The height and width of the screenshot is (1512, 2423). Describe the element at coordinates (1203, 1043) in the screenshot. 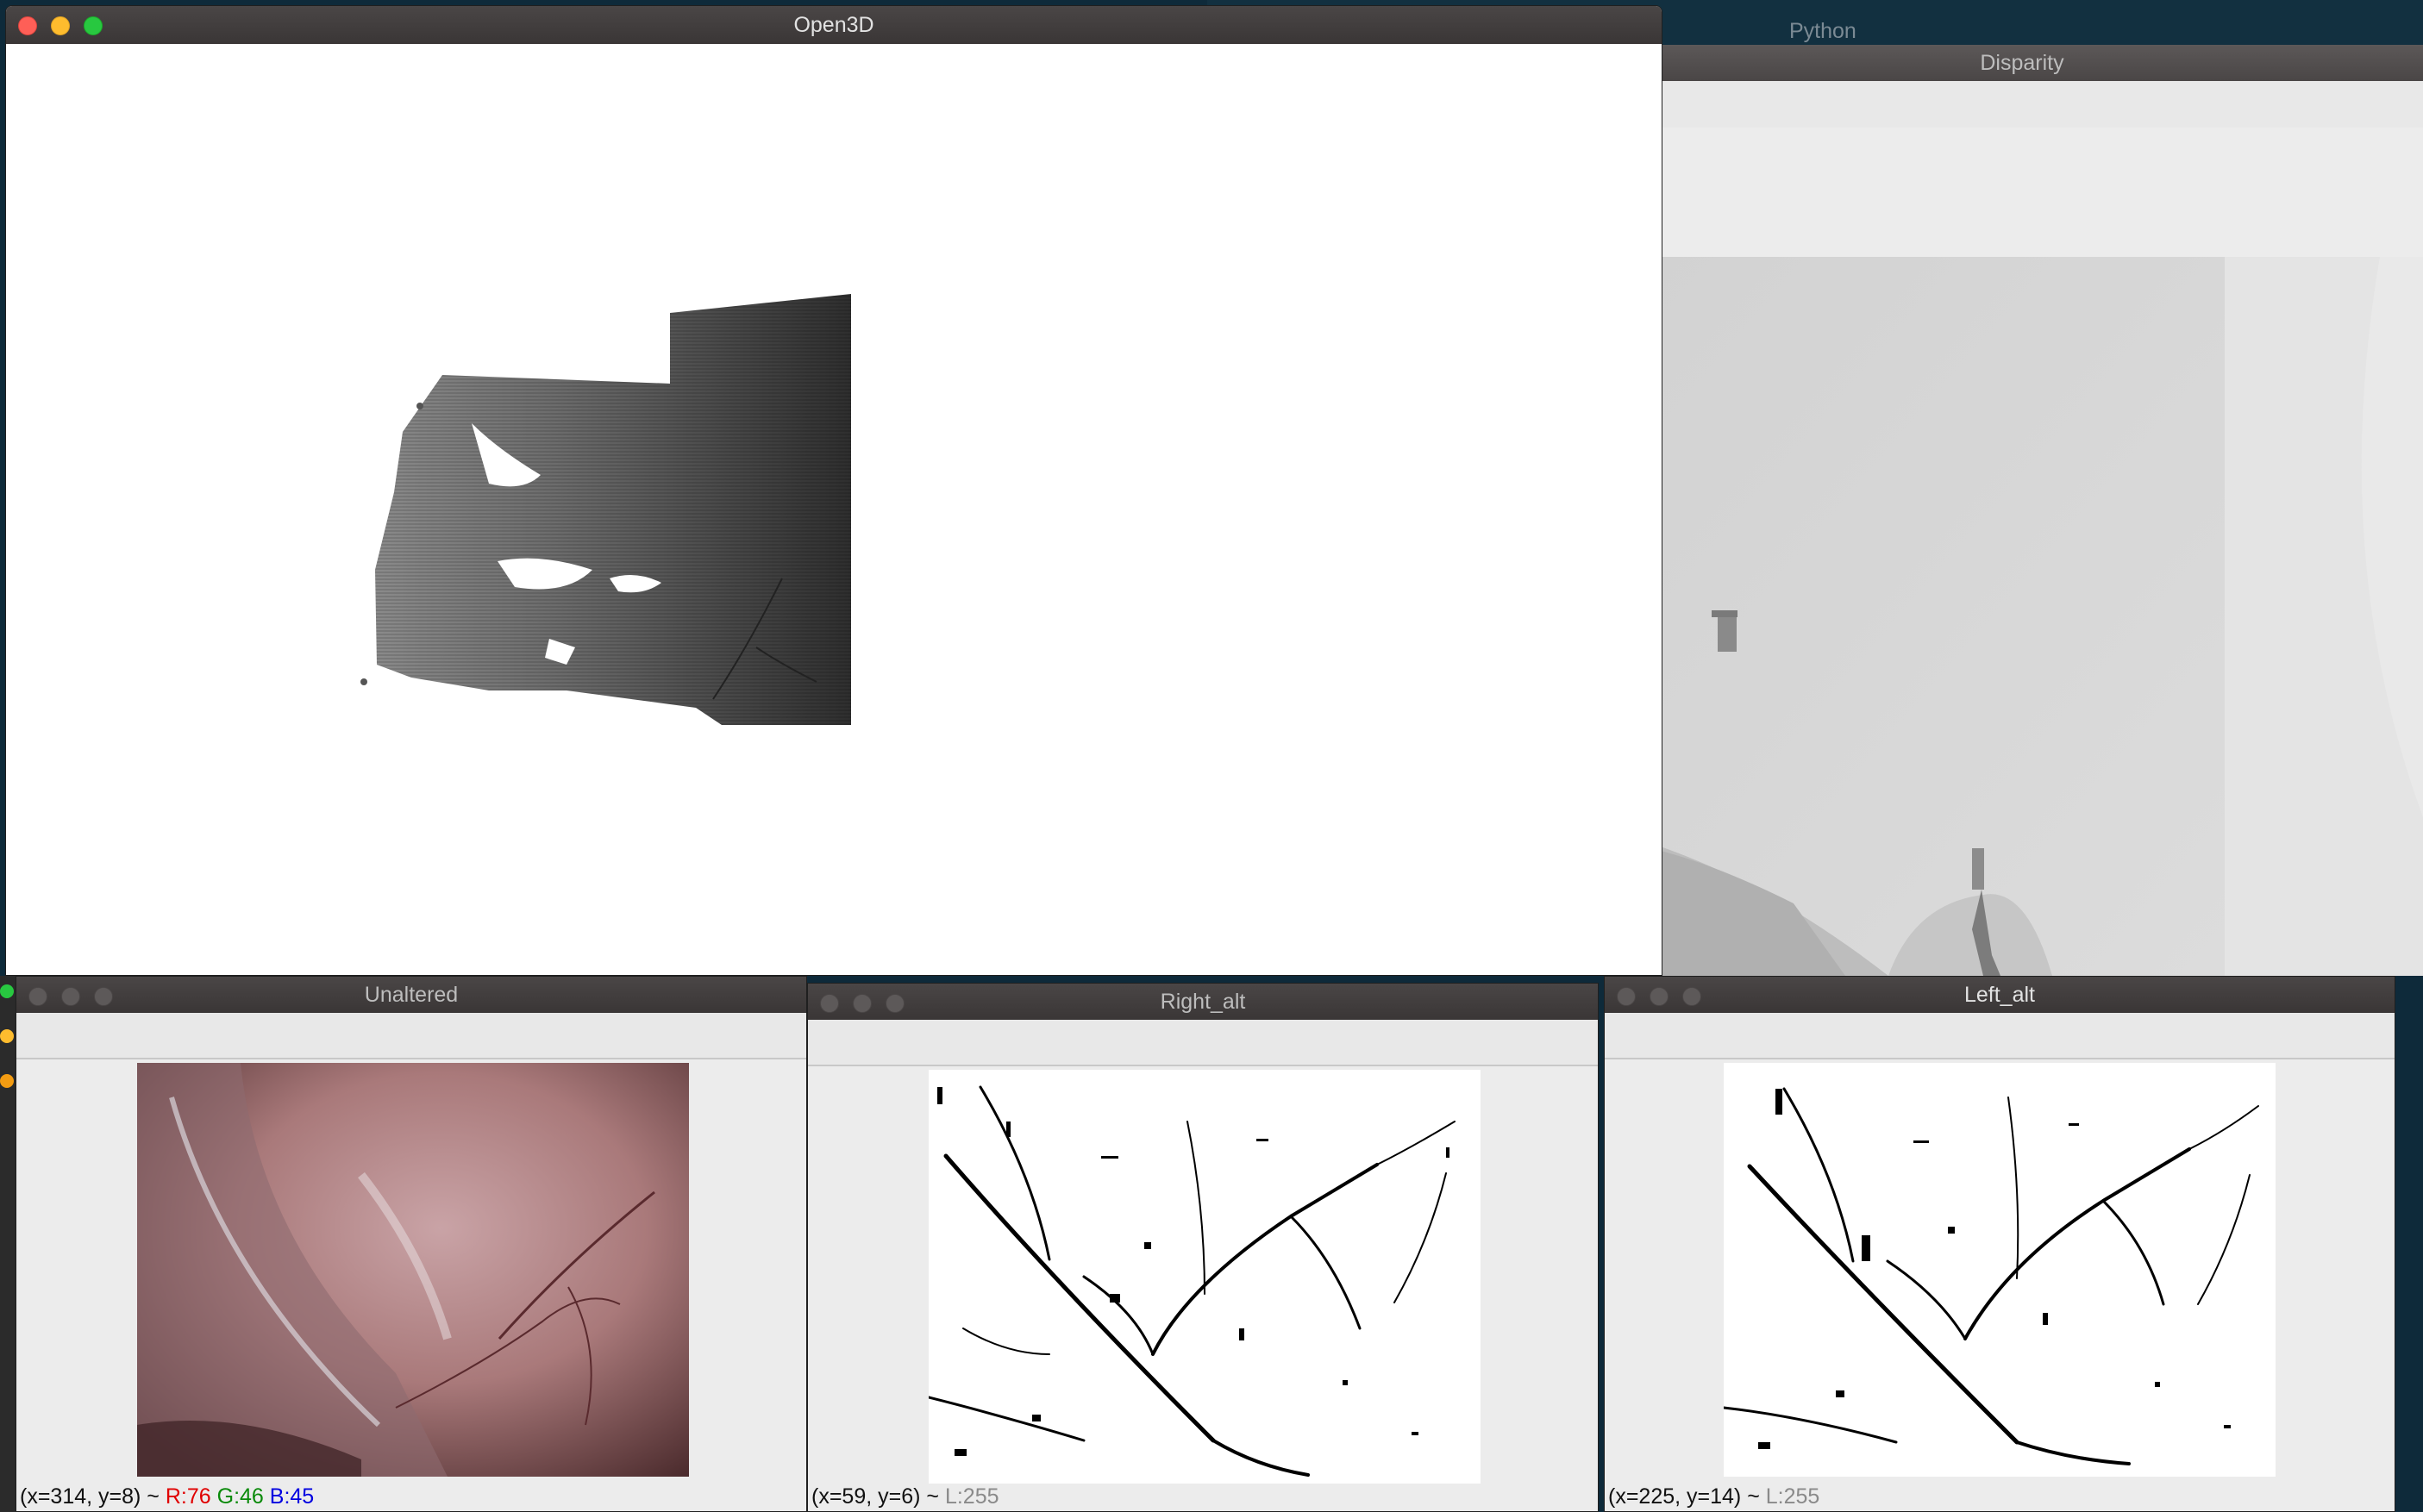

I see `right-alt-toolbar` at that location.